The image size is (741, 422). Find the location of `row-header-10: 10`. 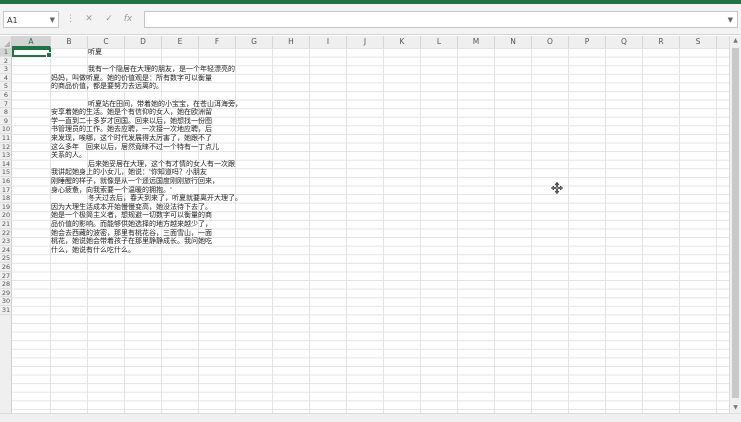

row-header-10: 10 is located at coordinates (6, 129).